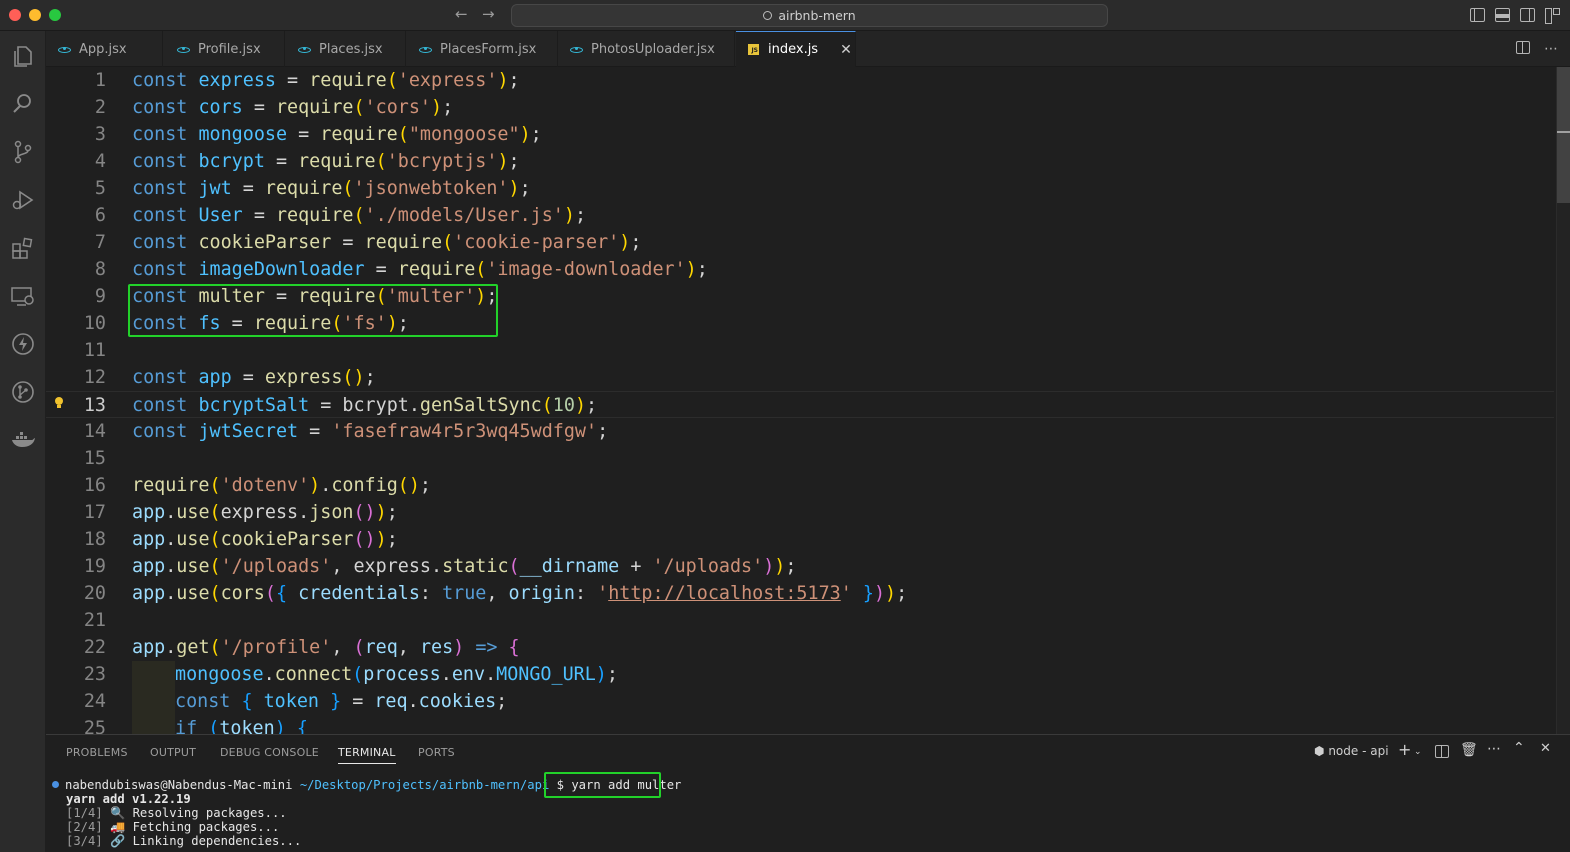  What do you see at coordinates (104, 49) in the screenshot?
I see `tab-app-jsx: App.jsx` at bounding box center [104, 49].